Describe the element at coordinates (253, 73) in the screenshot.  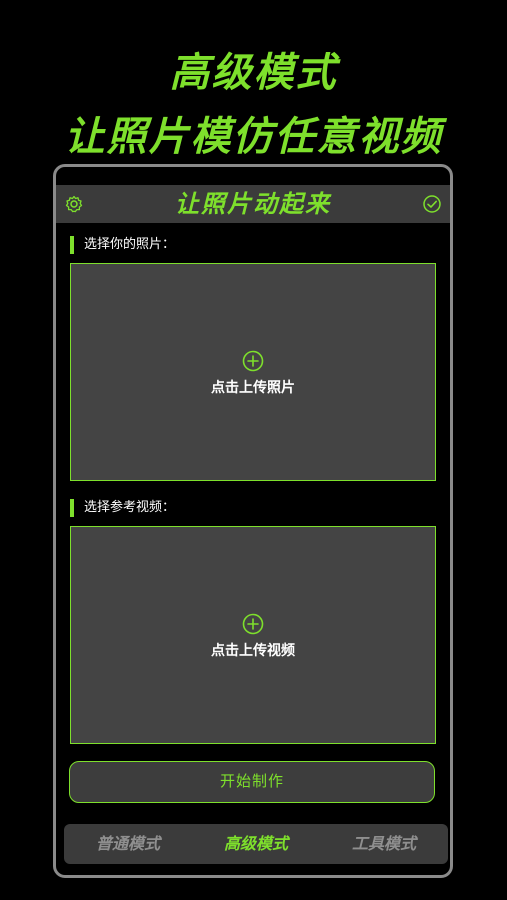
I see `promo-title-line1: 高级模式` at that location.